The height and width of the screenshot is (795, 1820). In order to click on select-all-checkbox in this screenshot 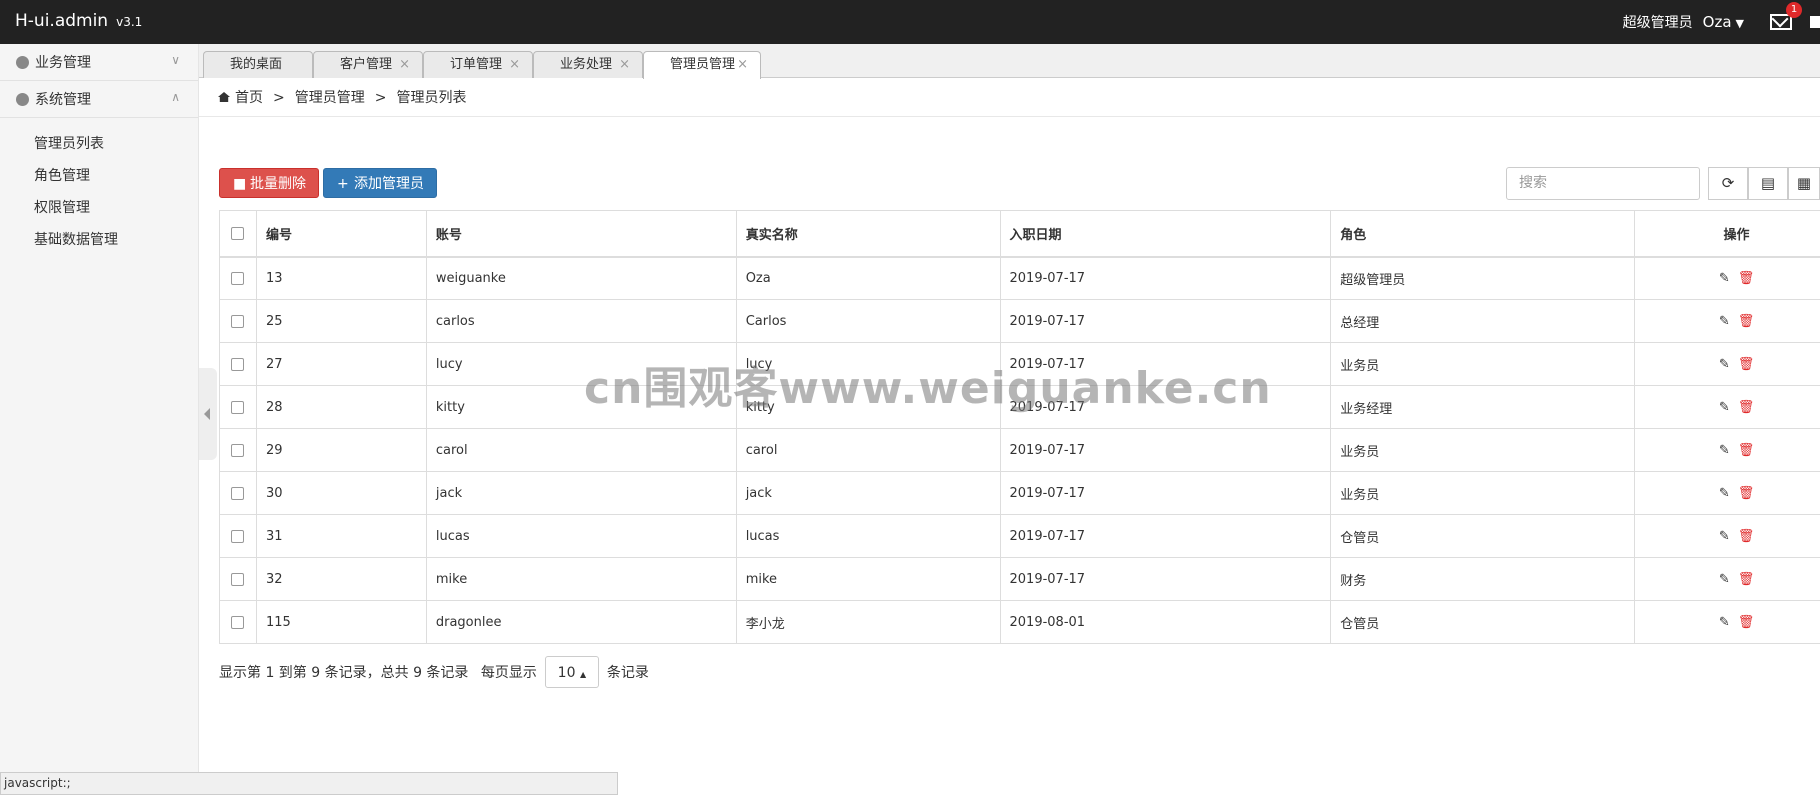, I will do `click(238, 233)`.